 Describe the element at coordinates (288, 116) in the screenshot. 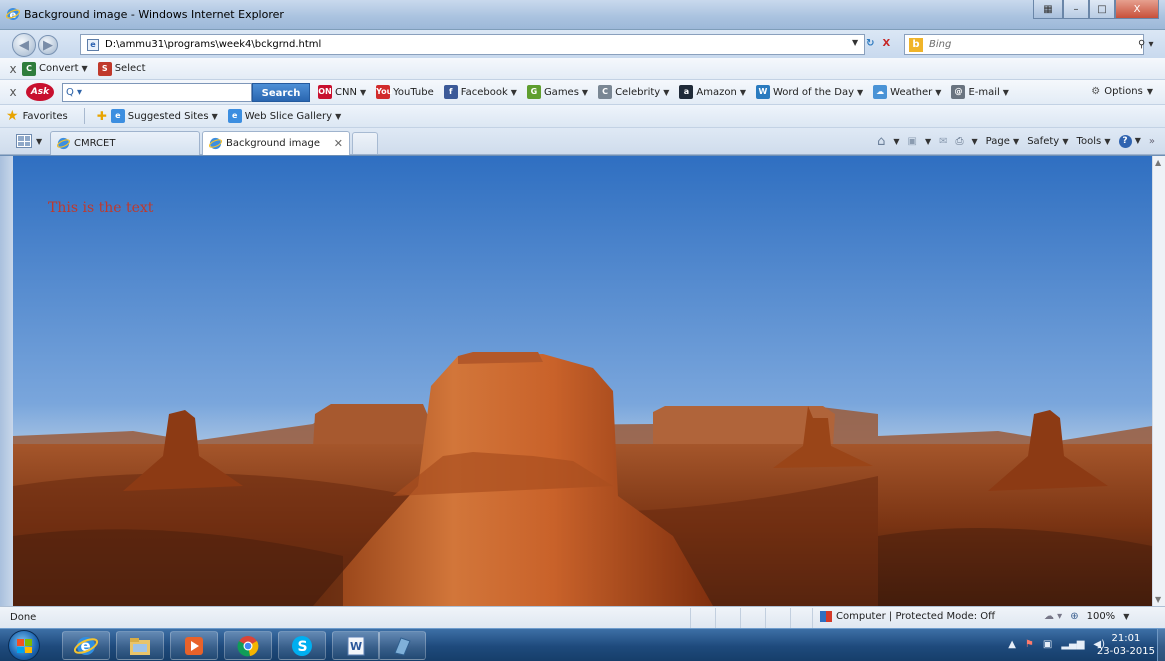

I see `web-slice-gallery-label: Web Slice Gallery` at that location.